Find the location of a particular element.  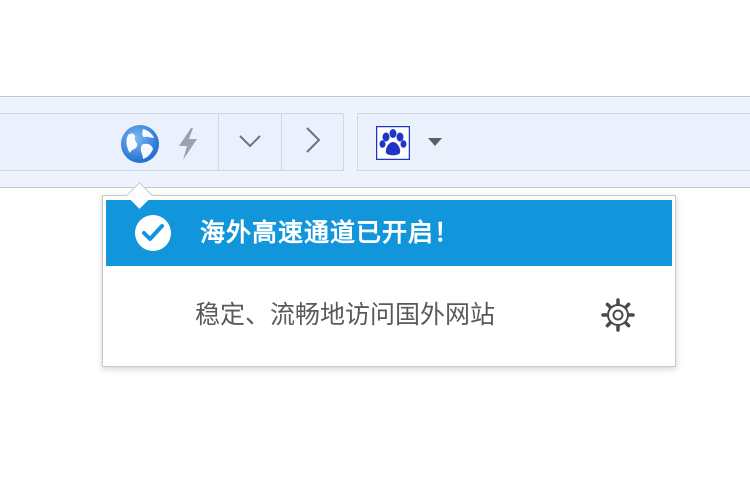

baidu-paw-icon is located at coordinates (393, 143).